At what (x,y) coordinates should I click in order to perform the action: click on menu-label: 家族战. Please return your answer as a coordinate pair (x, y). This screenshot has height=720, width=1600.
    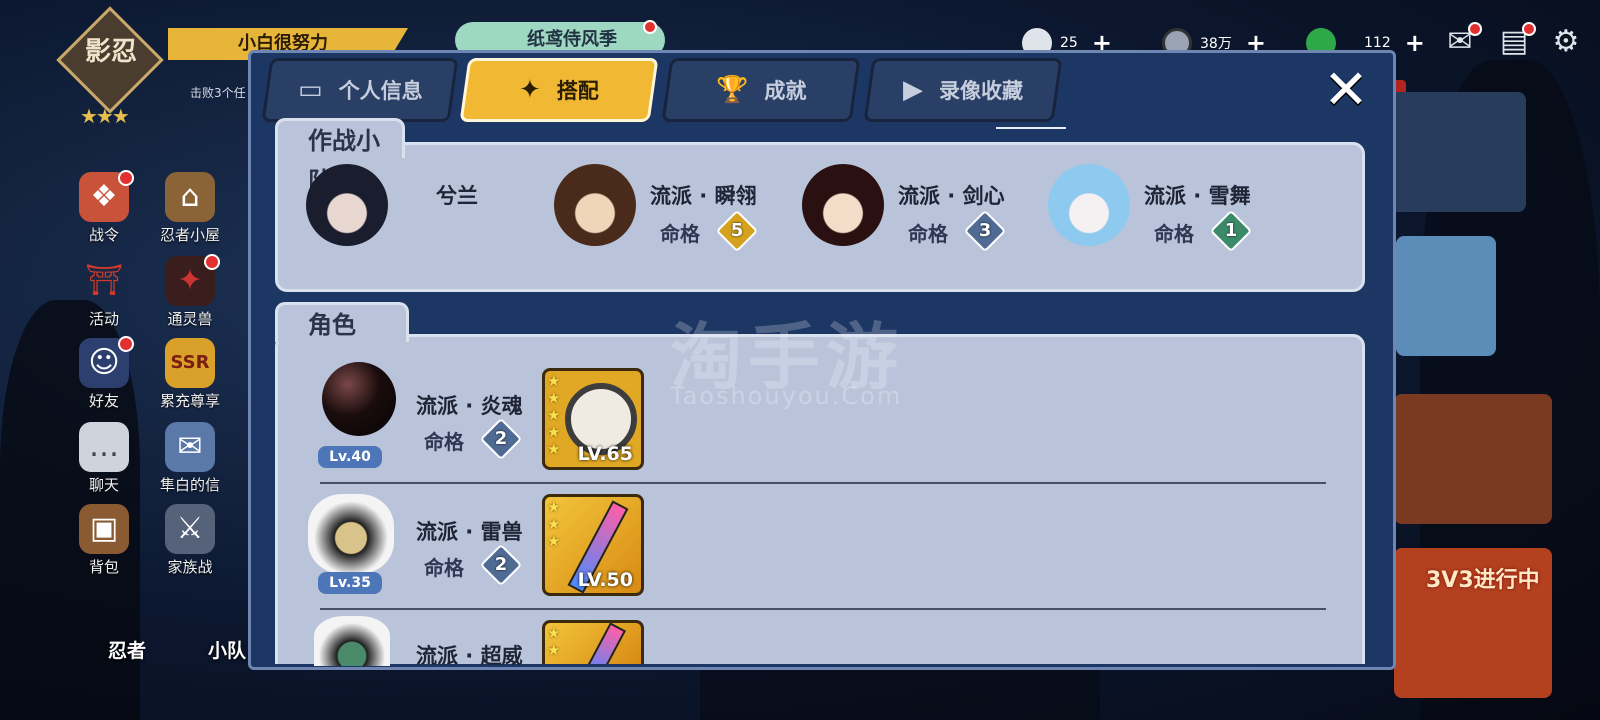
    Looking at the image, I should click on (190, 567).